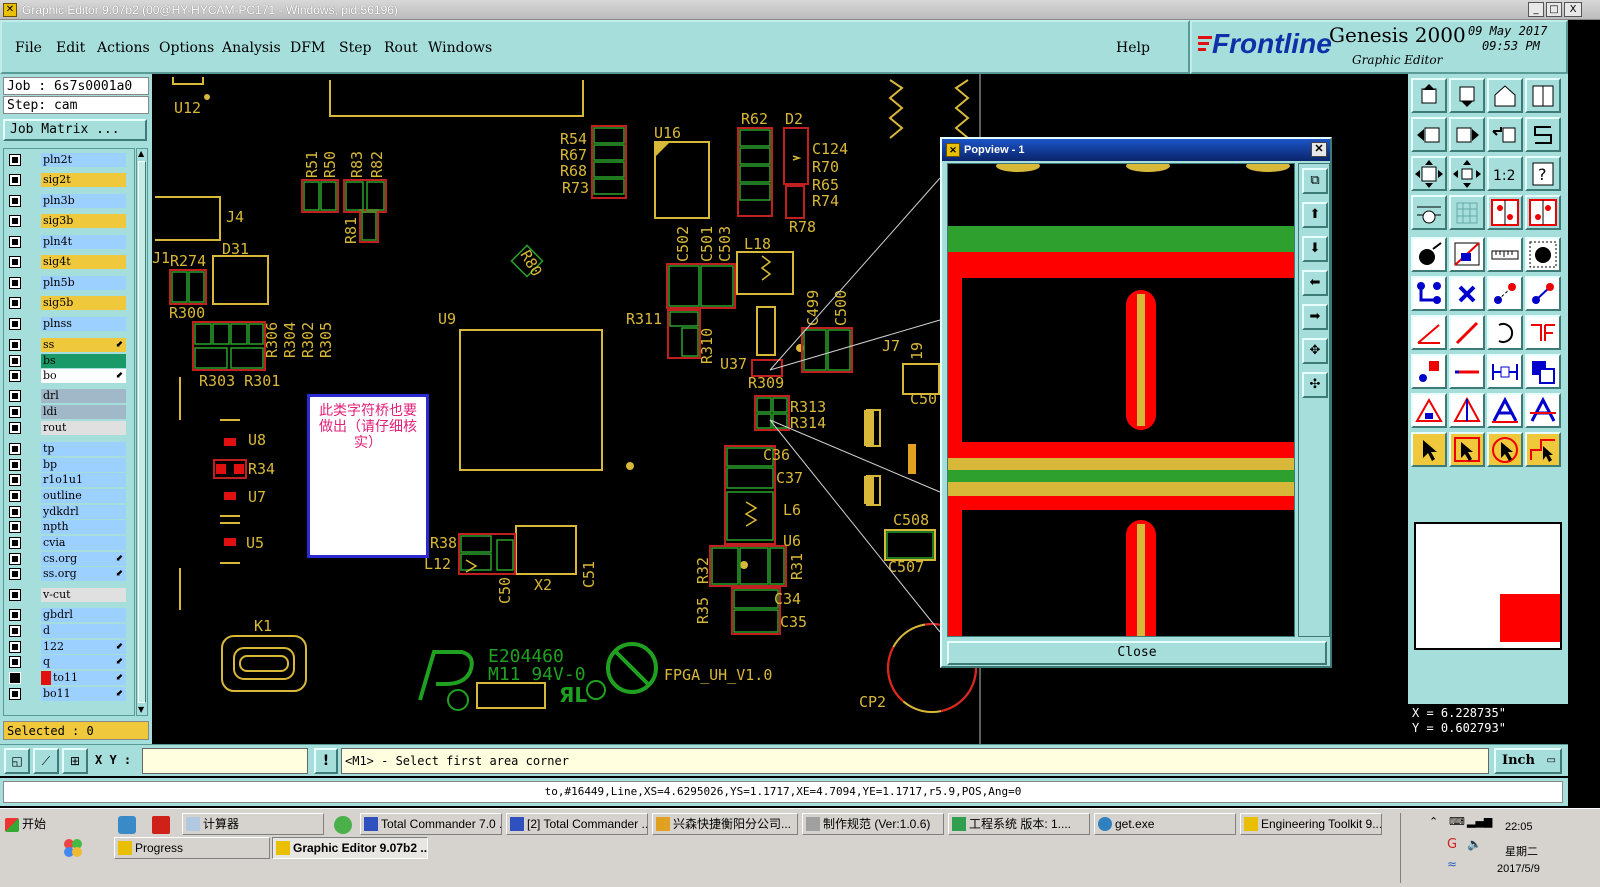 The height and width of the screenshot is (887, 1600). What do you see at coordinates (142, 432) in the screenshot?
I see `scroll-thumb` at bounding box center [142, 432].